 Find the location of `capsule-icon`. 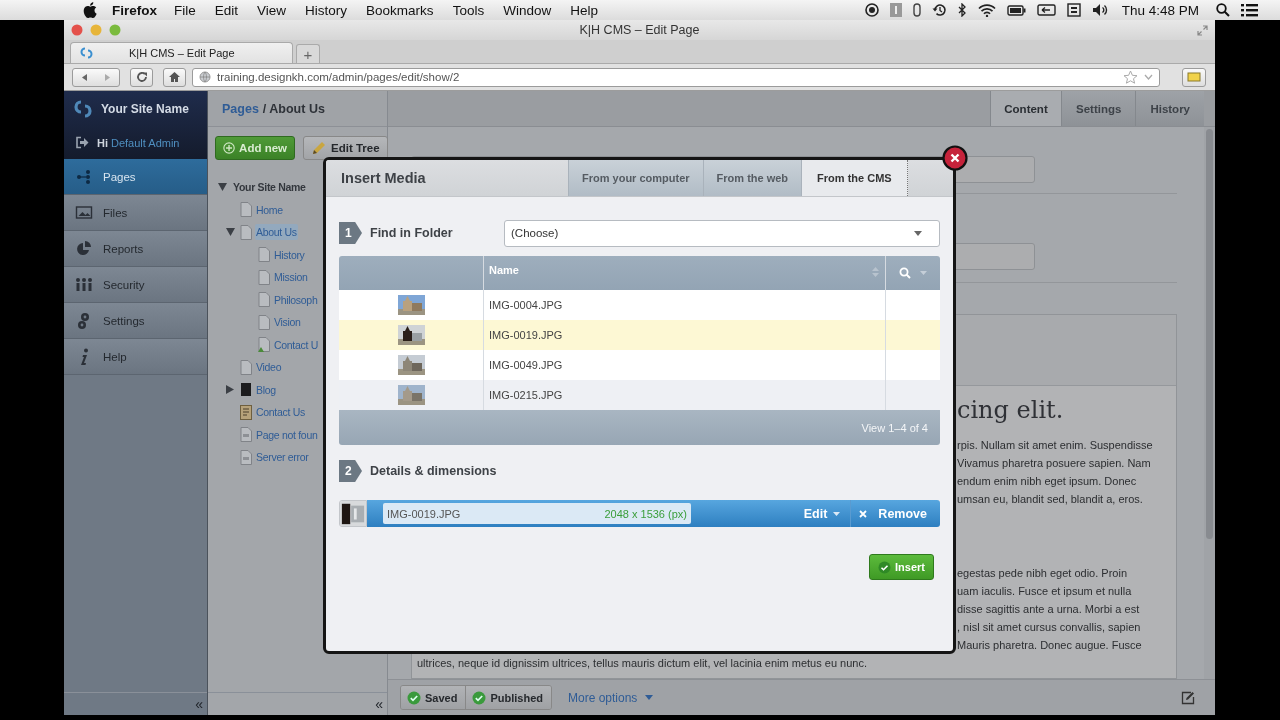

capsule-icon is located at coordinates (916, 10).